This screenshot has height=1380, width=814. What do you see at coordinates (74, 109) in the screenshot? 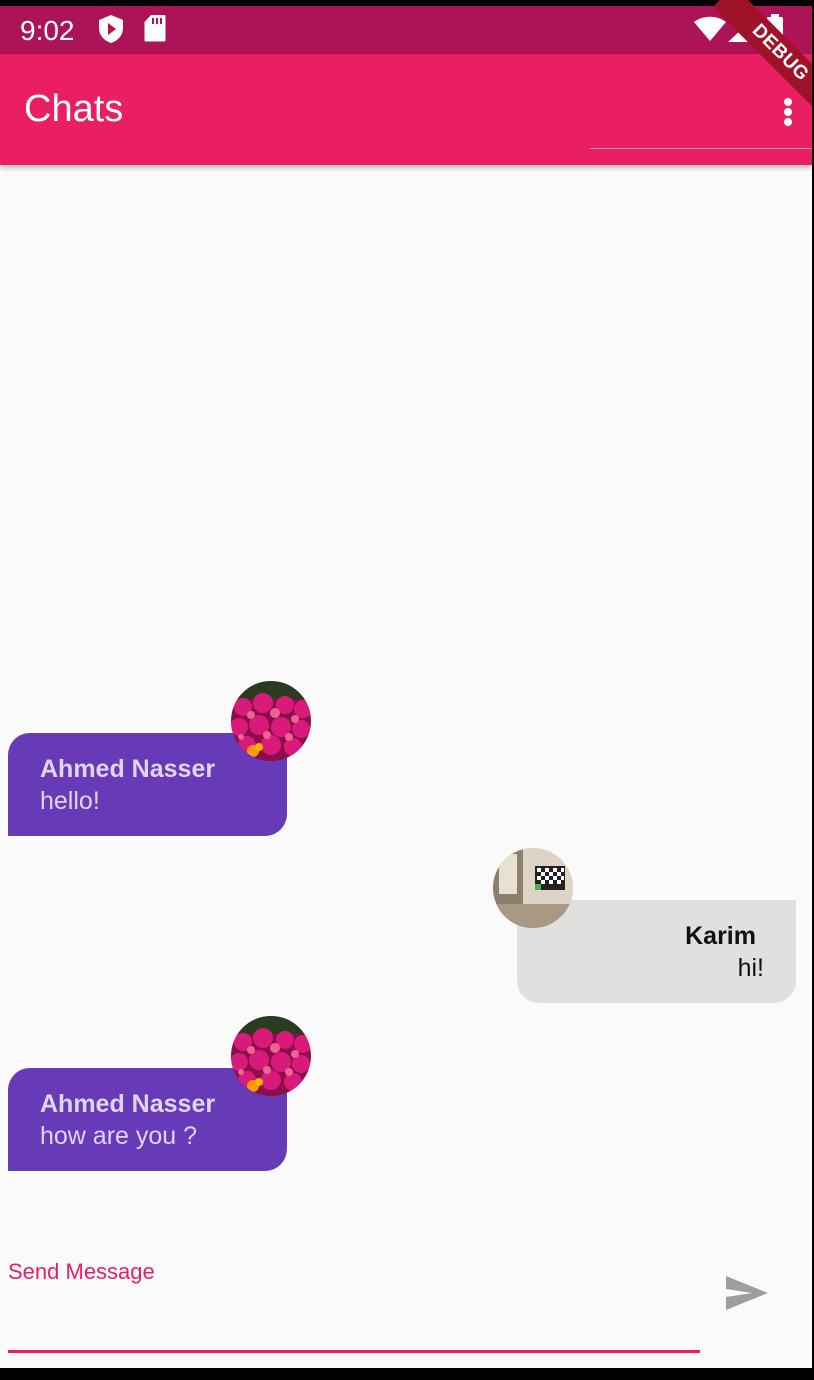
I see `page-title: Chats` at bounding box center [74, 109].